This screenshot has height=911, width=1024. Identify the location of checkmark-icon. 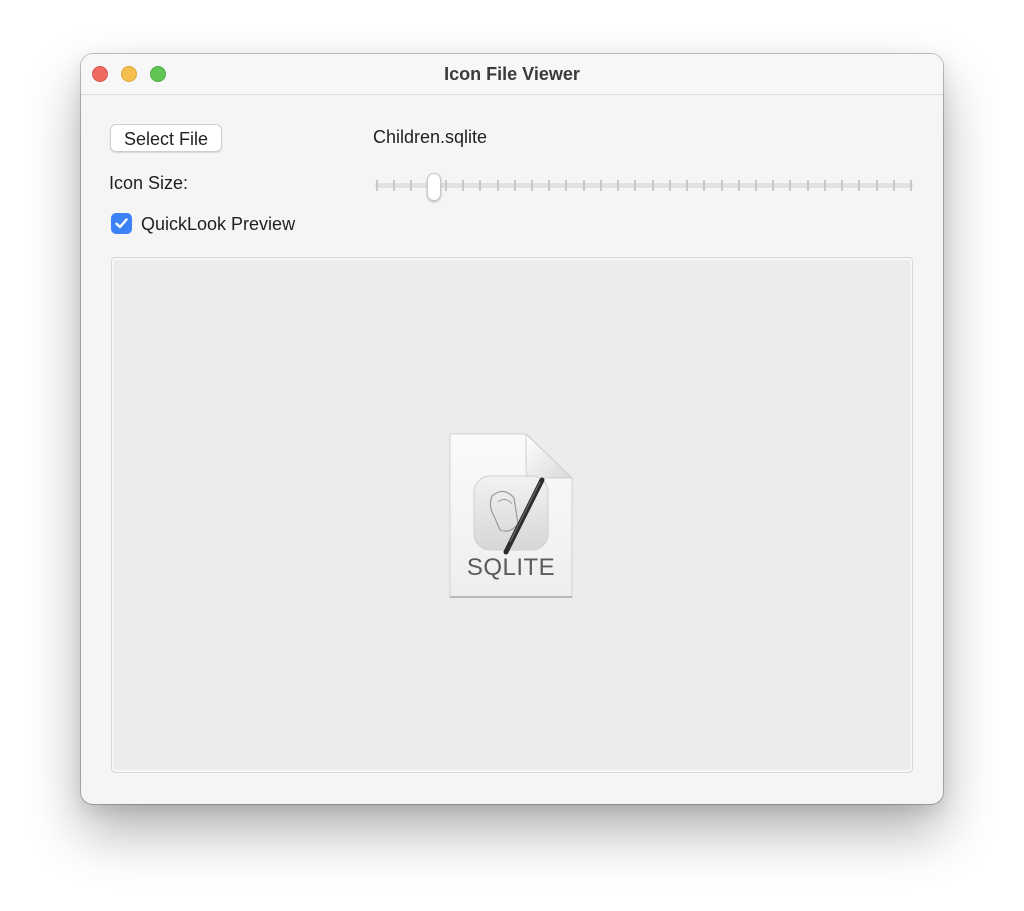
(121, 223).